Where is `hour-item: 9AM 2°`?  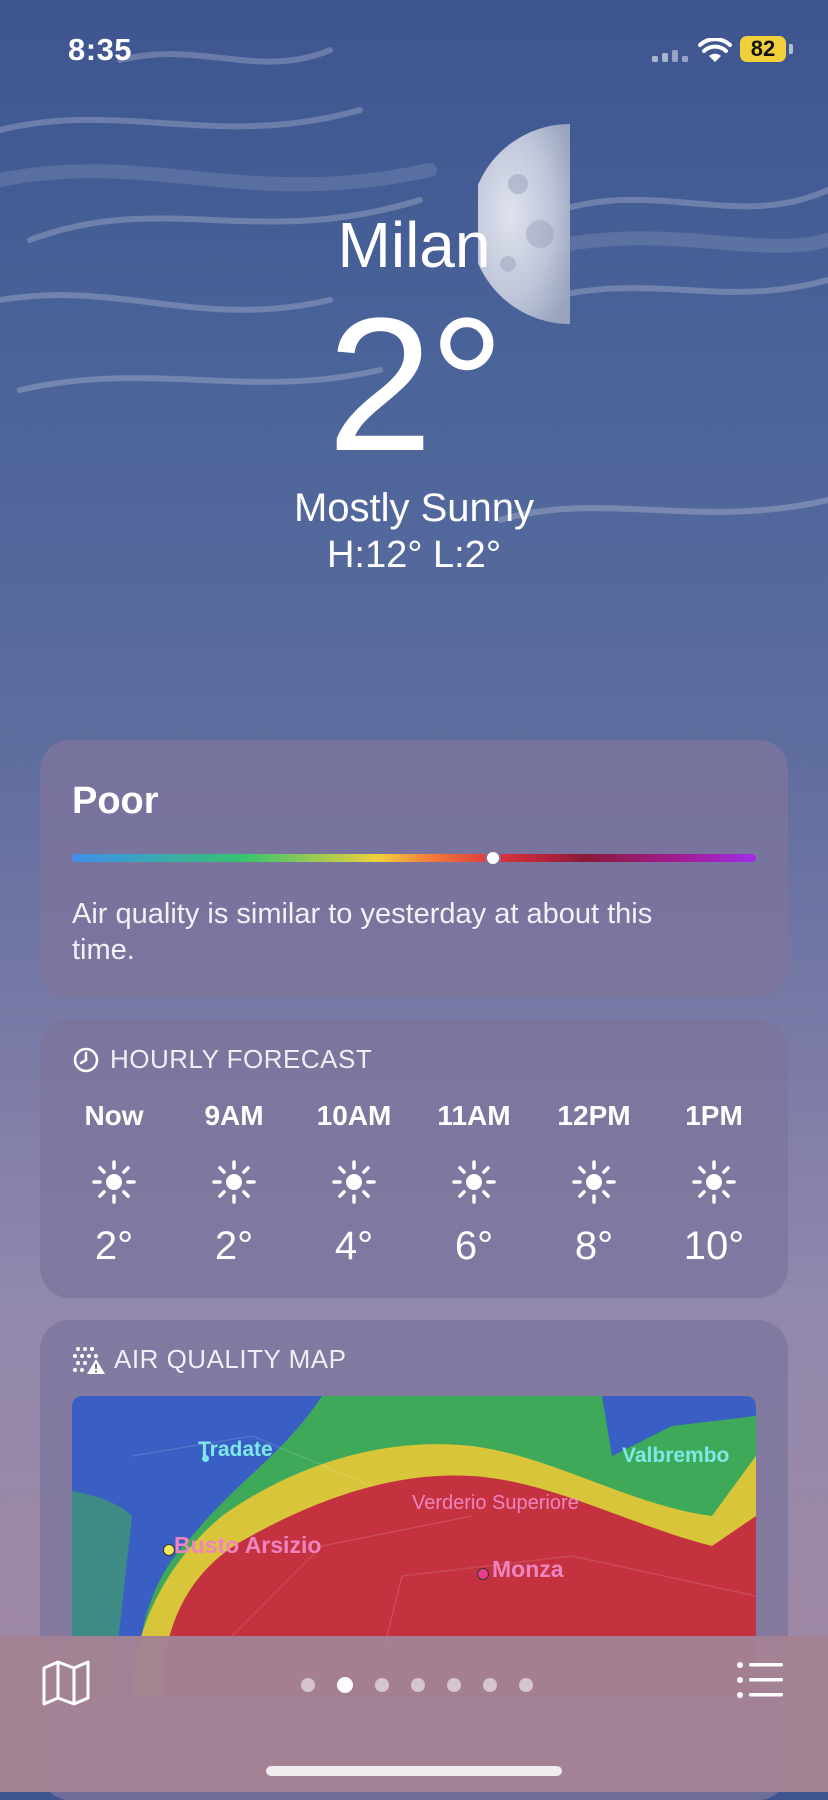
hour-item: 9AM 2° is located at coordinates (234, 1184).